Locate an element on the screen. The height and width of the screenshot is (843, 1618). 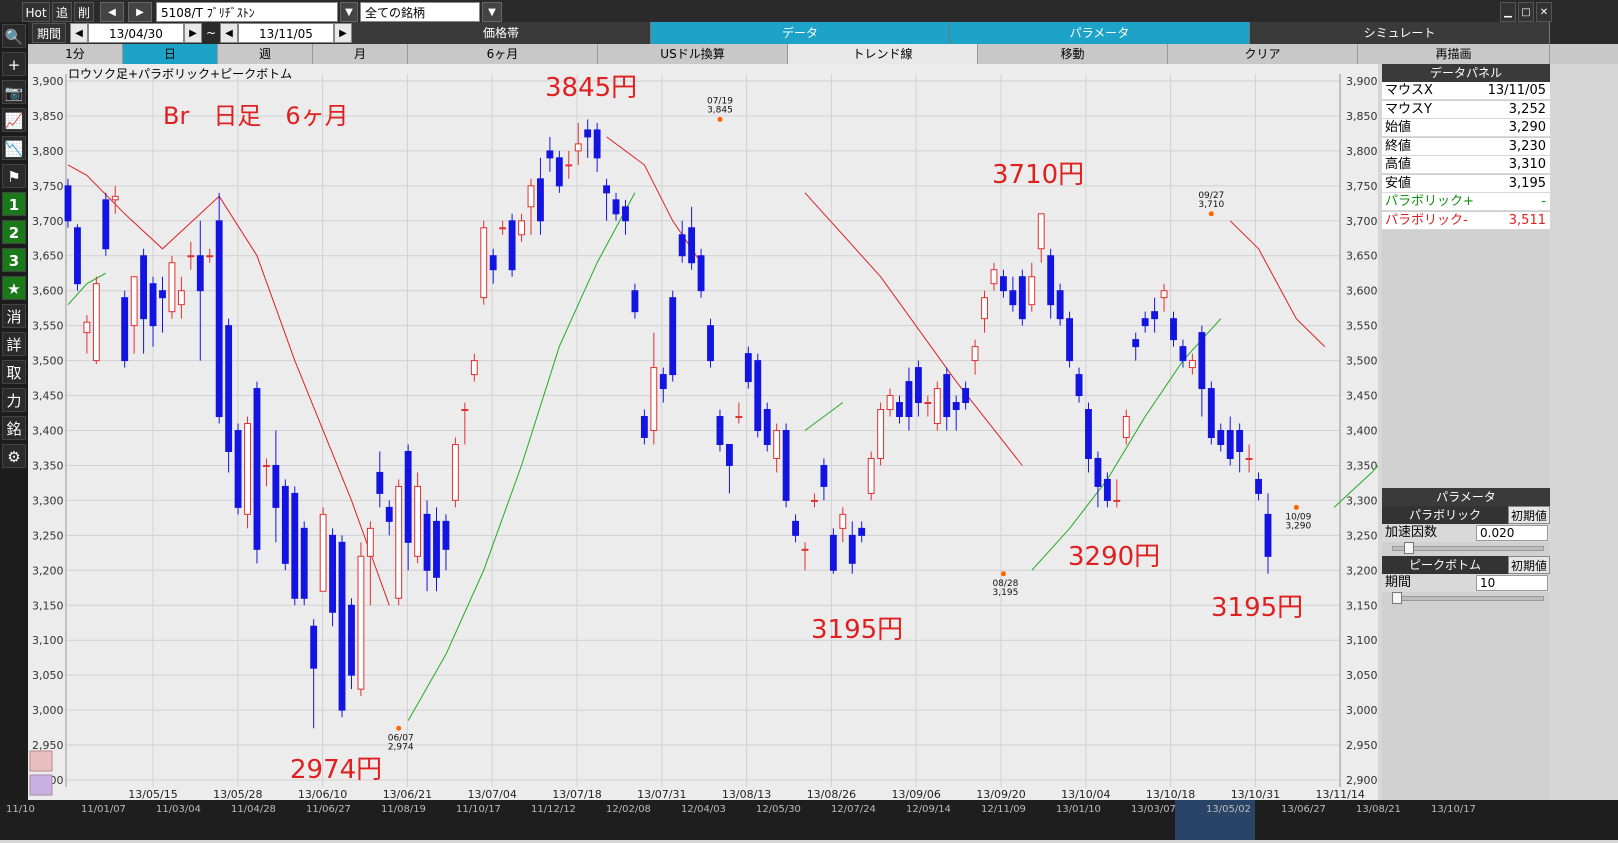
camera-icon: 📷 is located at coordinates (14, 92).